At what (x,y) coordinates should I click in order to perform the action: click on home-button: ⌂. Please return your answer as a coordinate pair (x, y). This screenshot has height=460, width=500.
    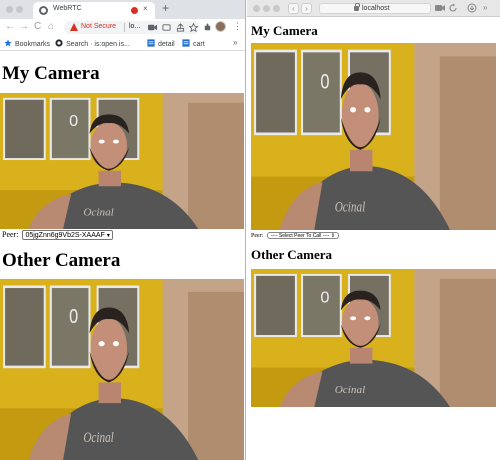
    Looking at the image, I should click on (51, 27).